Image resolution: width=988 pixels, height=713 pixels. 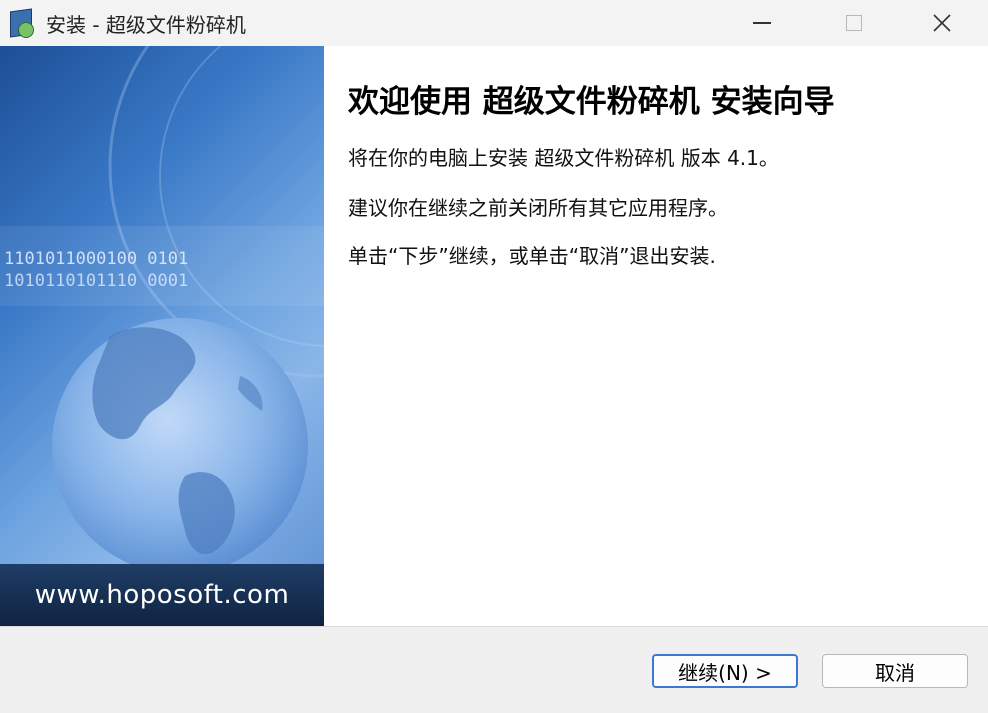 I want to click on title-bar: 安装 - 超级文件粉碎机, so click(x=494, y=23).